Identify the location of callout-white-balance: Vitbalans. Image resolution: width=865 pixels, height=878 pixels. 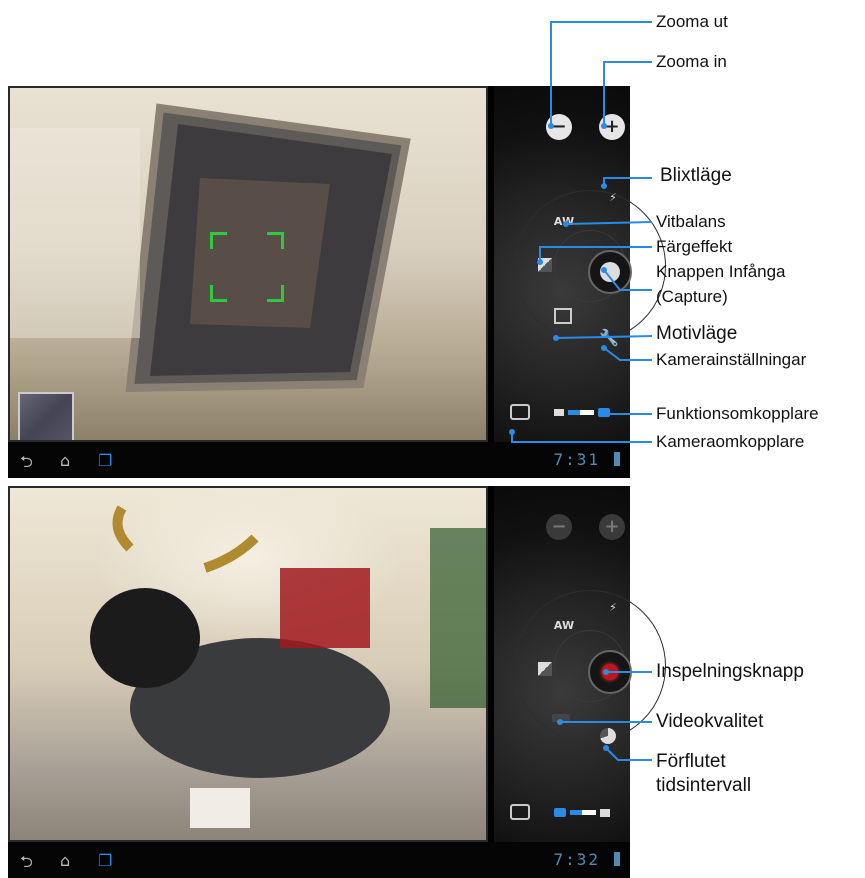
(691, 221).